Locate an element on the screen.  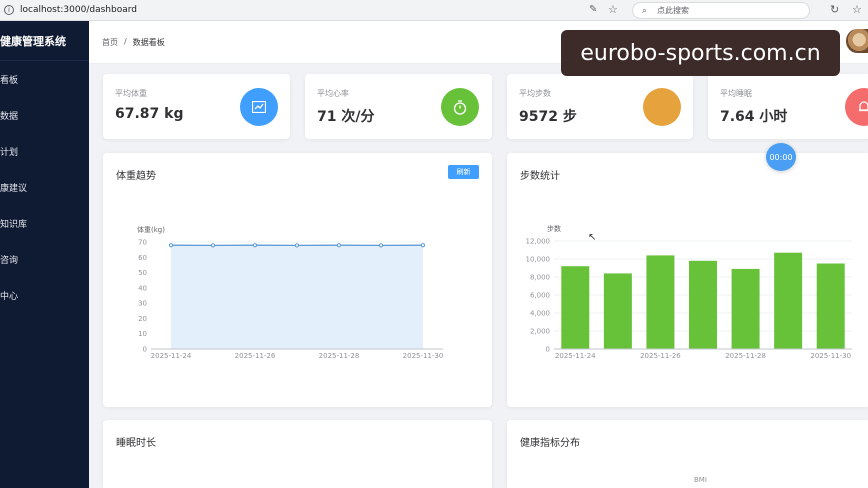
breadcrumb: 首页 / 数据看板 is located at coordinates (133, 42).